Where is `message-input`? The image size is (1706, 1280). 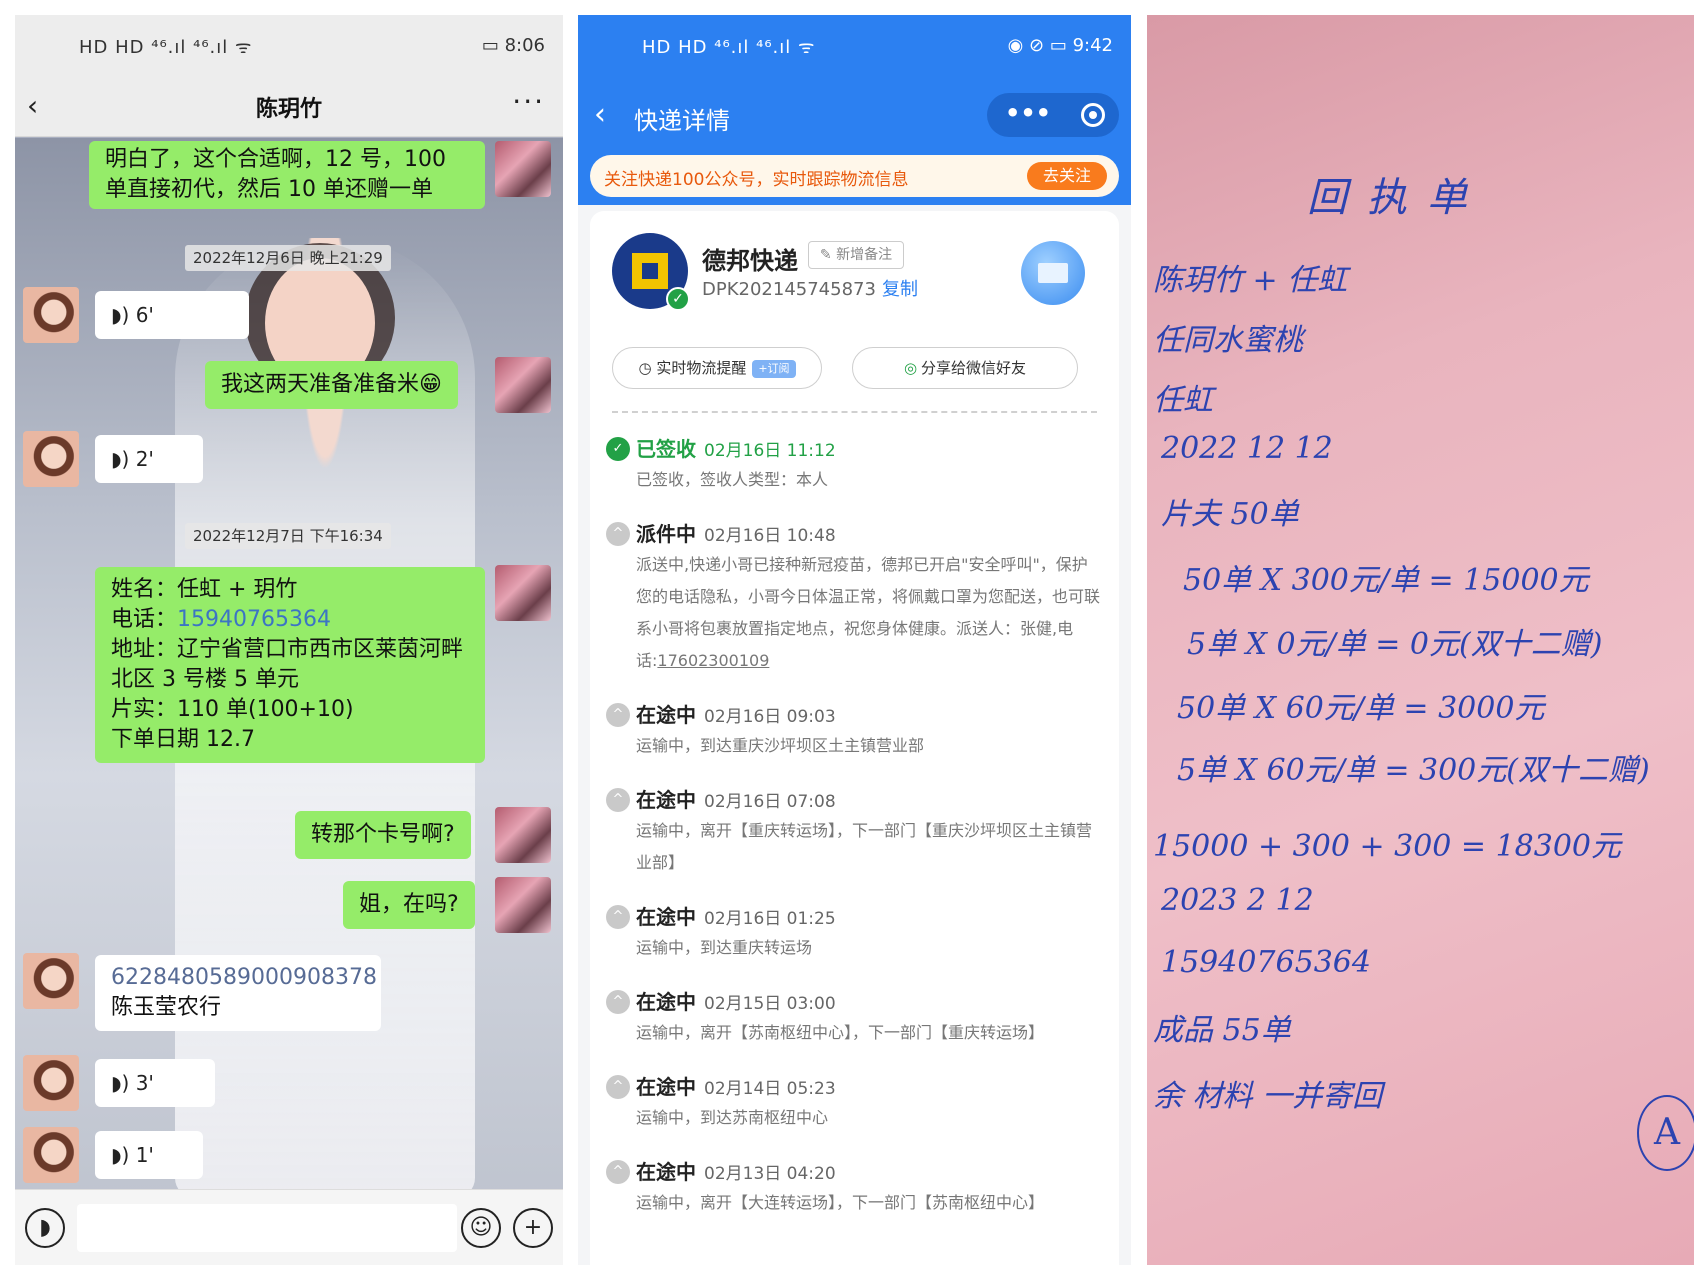
message-input is located at coordinates (267, 1228).